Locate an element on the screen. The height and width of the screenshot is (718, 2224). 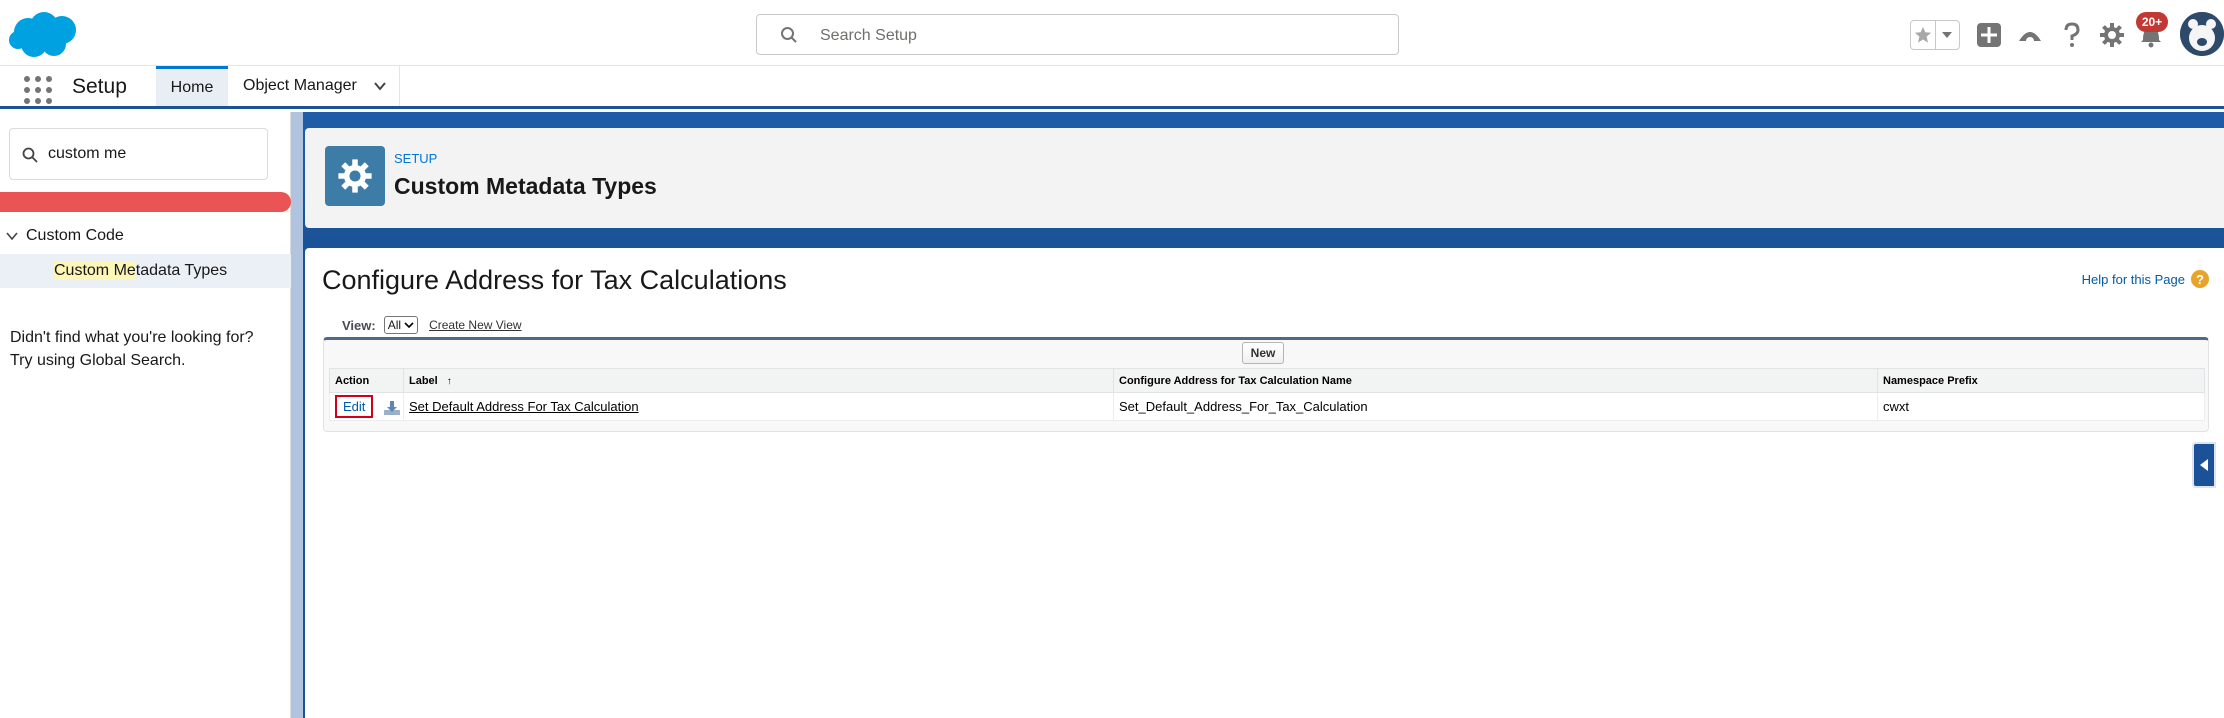
favorites-list-button is located at coordinates (1946, 35).